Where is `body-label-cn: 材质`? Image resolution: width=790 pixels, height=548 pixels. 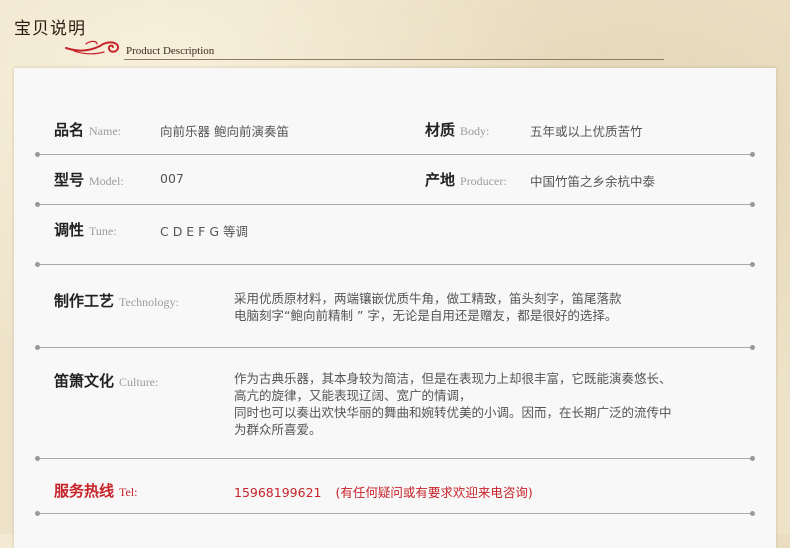
body-label-cn: 材质 is located at coordinates (440, 130).